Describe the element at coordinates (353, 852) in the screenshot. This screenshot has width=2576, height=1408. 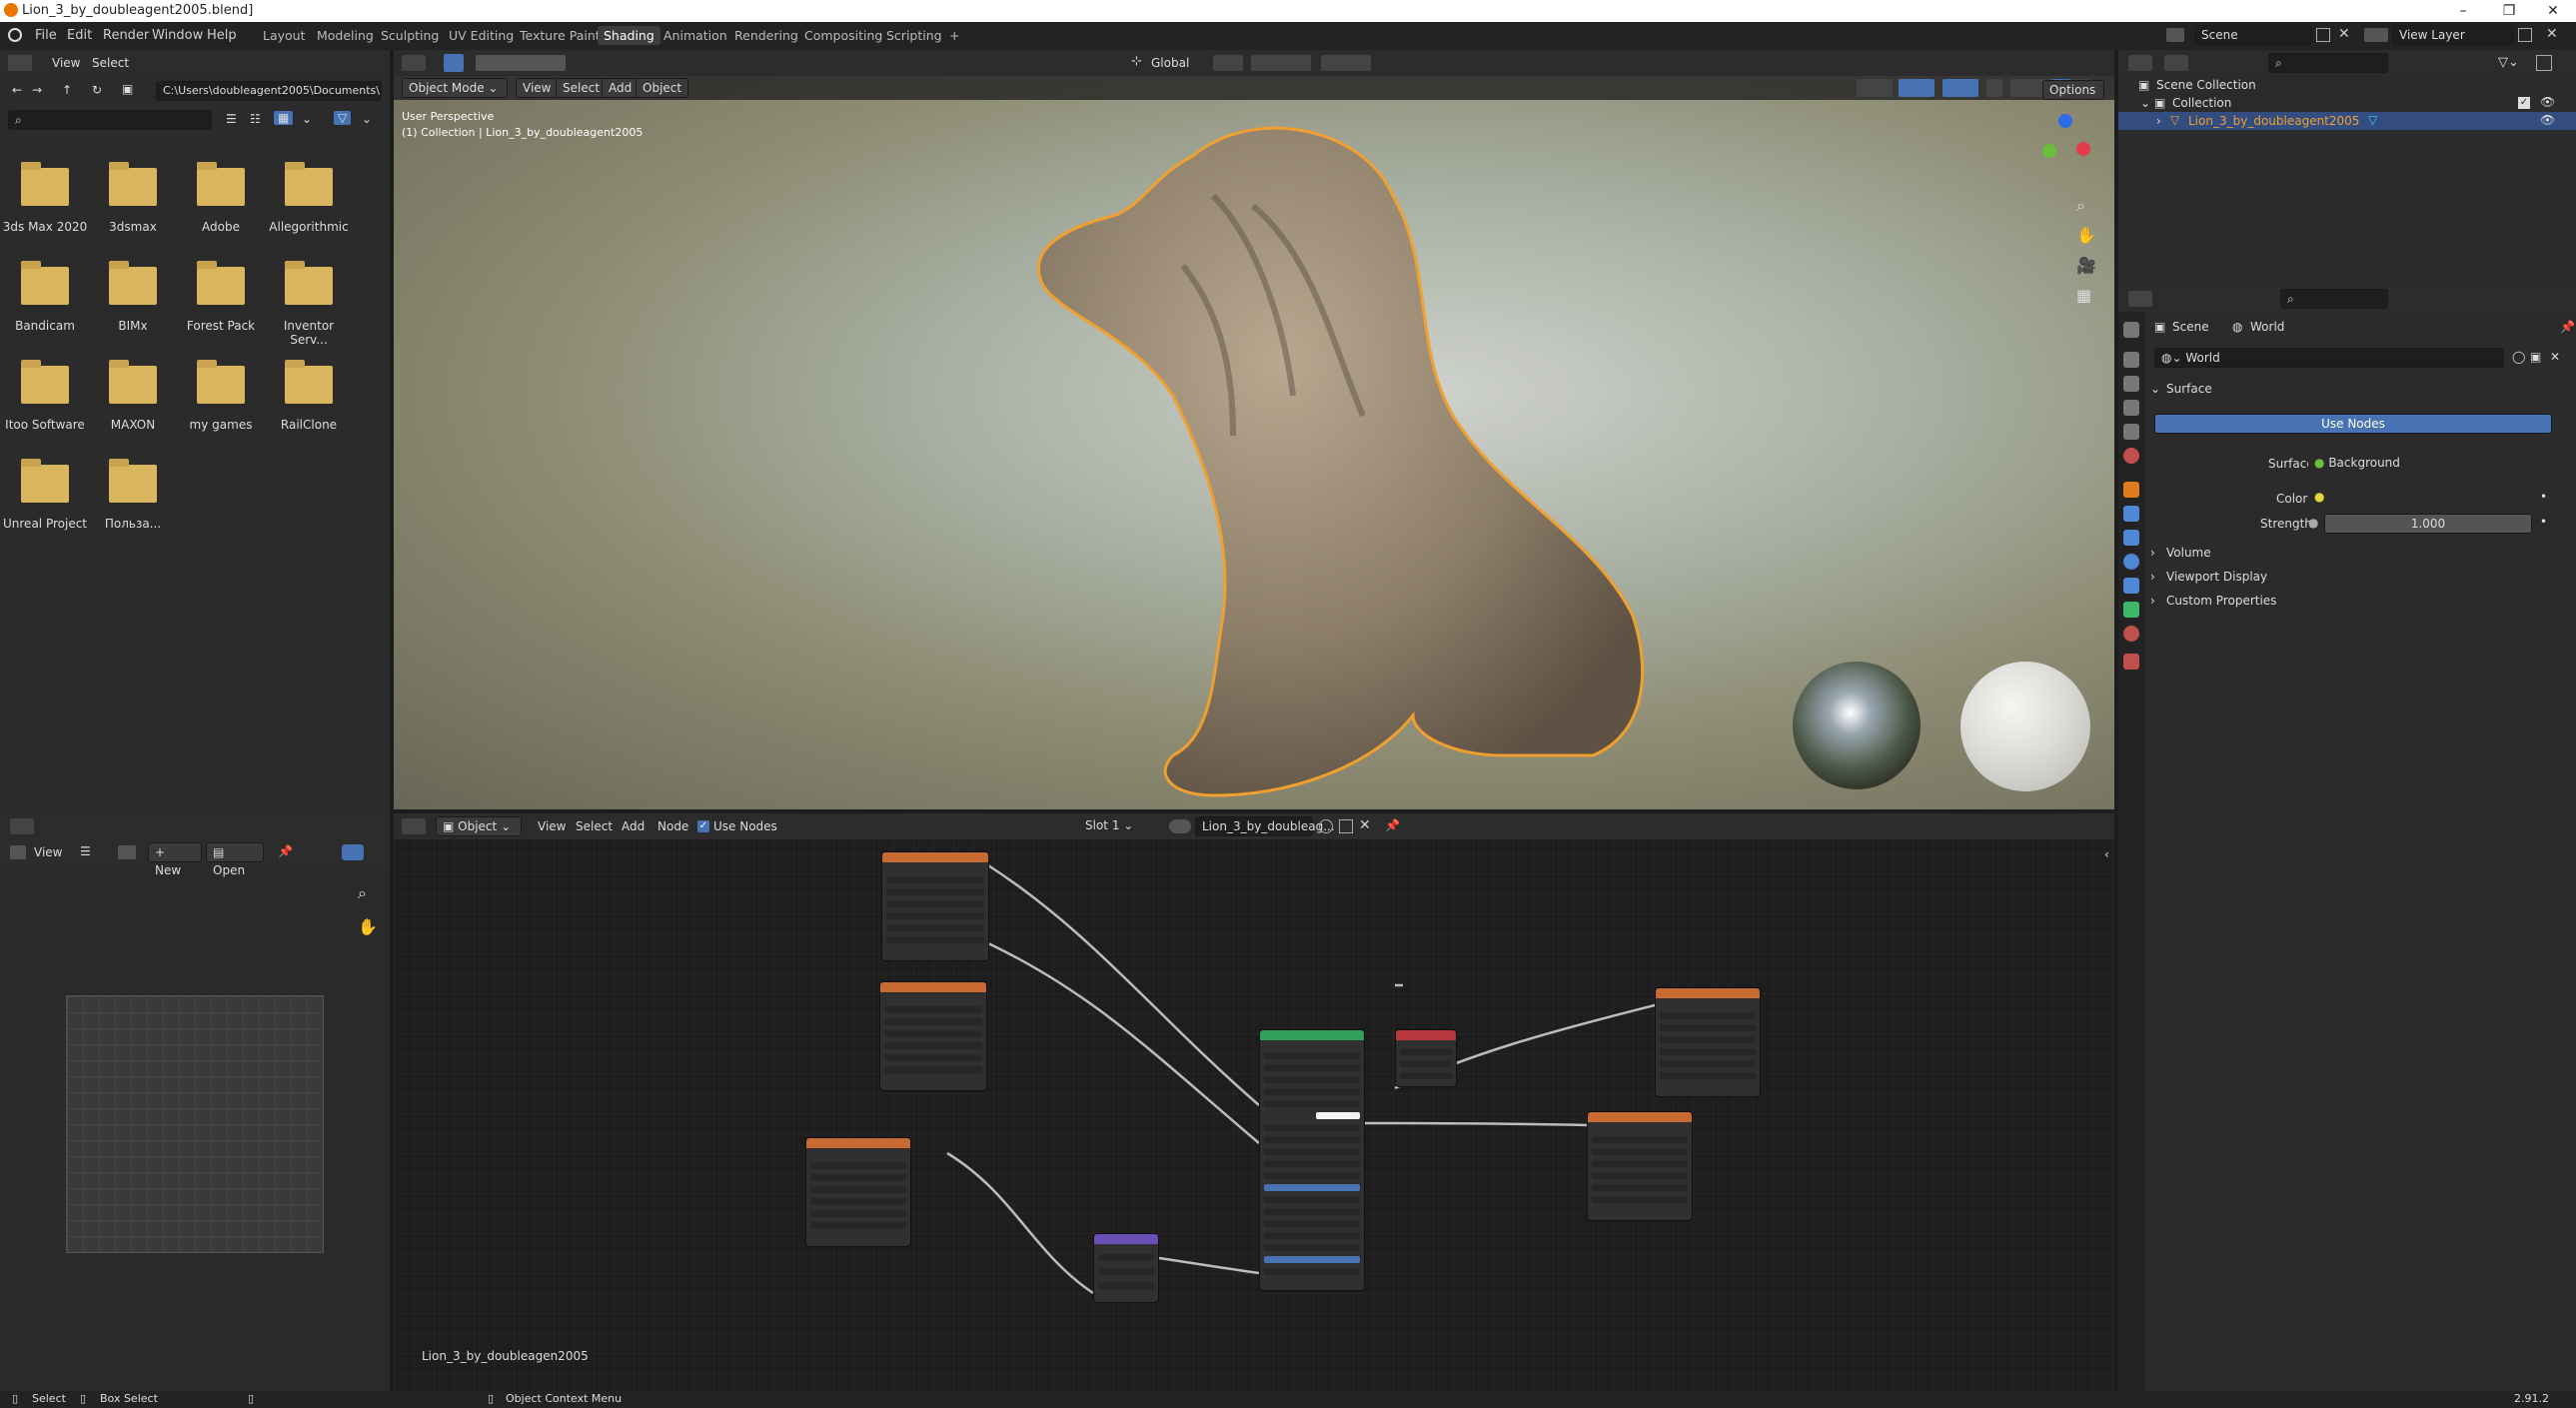
I see `overlay-toggle-icon` at that location.